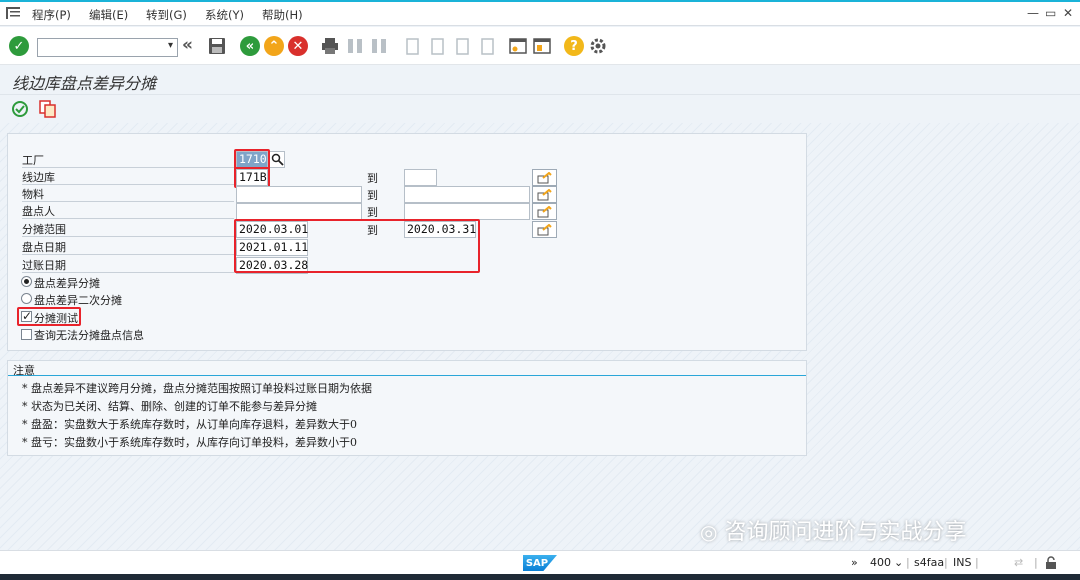 This screenshot has height=580, width=1080. What do you see at coordinates (1051, 563) in the screenshot?
I see `lock-icon` at bounding box center [1051, 563].